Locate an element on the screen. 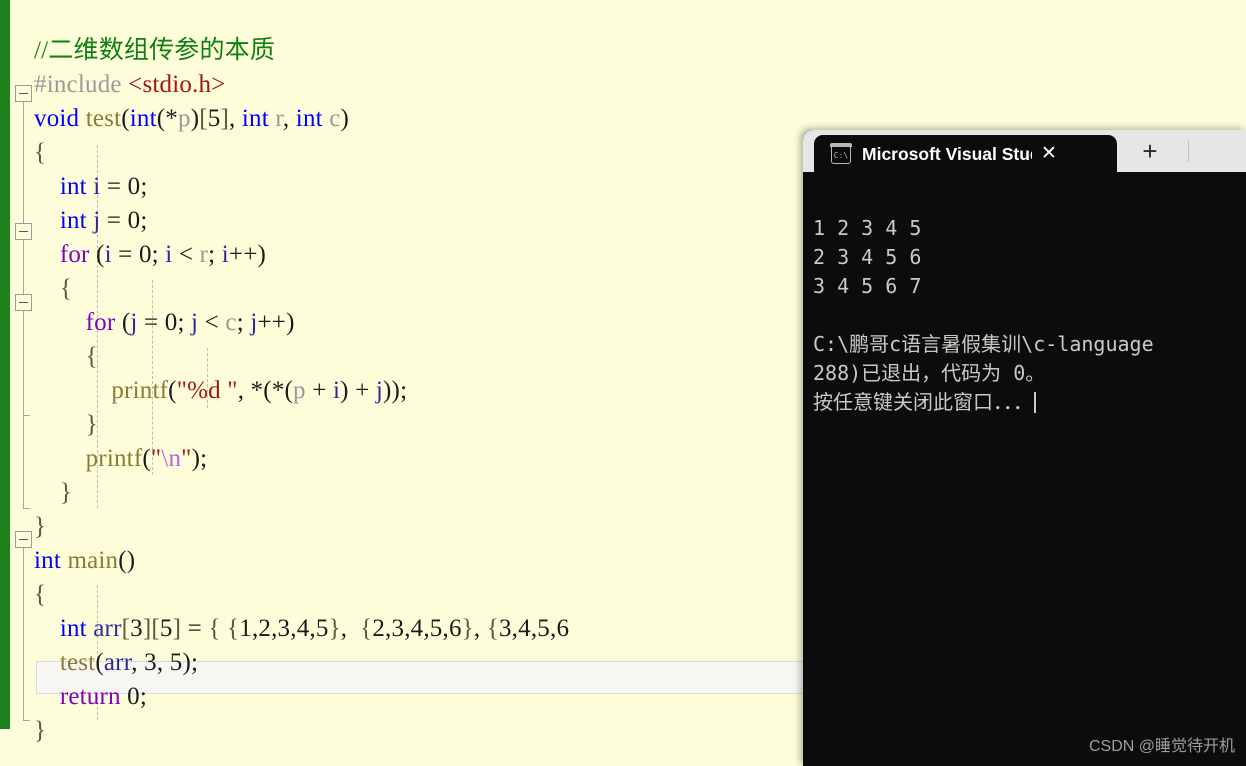 The height and width of the screenshot is (766, 1246). console-titlebar: C:\ Microsoft Visual Studio 调试控 ✕ + is located at coordinates (1024, 151).